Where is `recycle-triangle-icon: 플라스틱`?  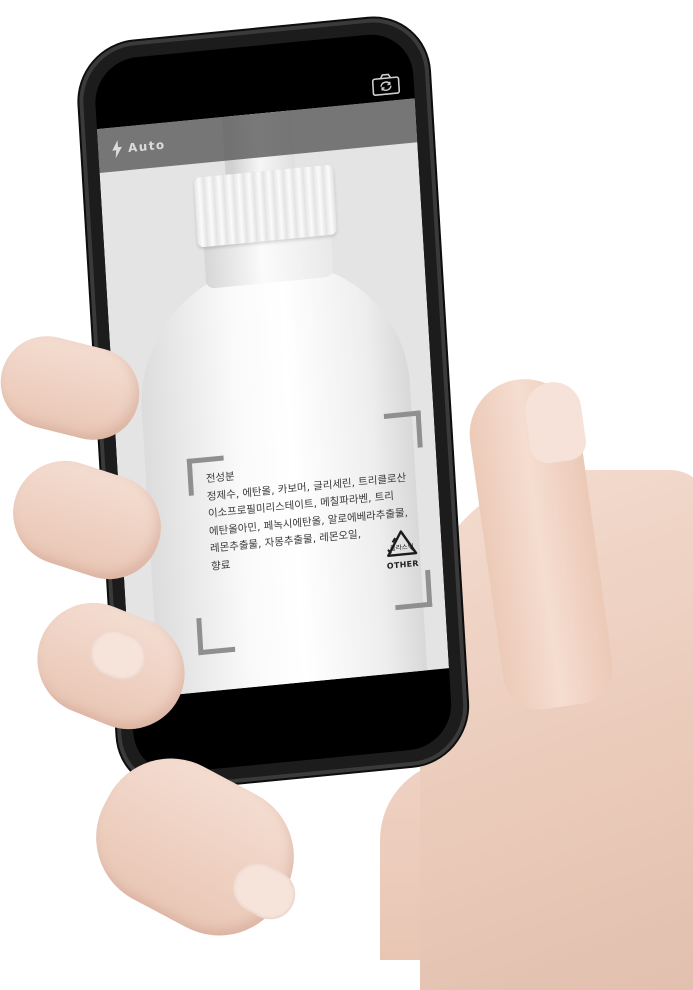 recycle-triangle-icon: 플라스틱 is located at coordinates (402, 543).